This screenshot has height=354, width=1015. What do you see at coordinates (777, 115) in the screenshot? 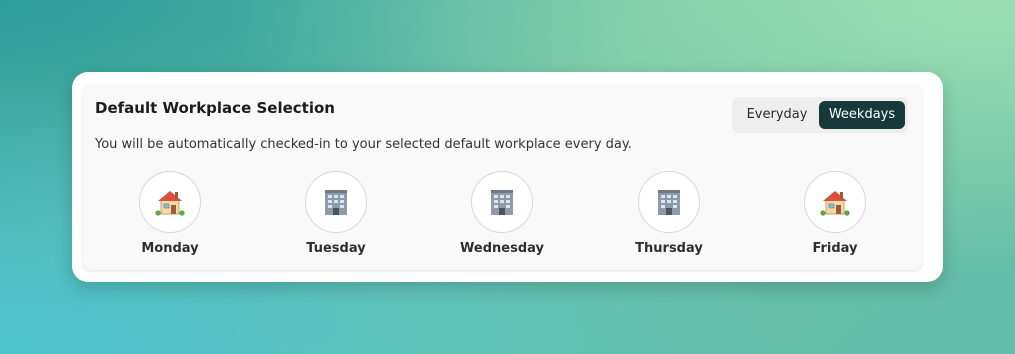
I see `everyday-toggle-button: Everyday` at bounding box center [777, 115].